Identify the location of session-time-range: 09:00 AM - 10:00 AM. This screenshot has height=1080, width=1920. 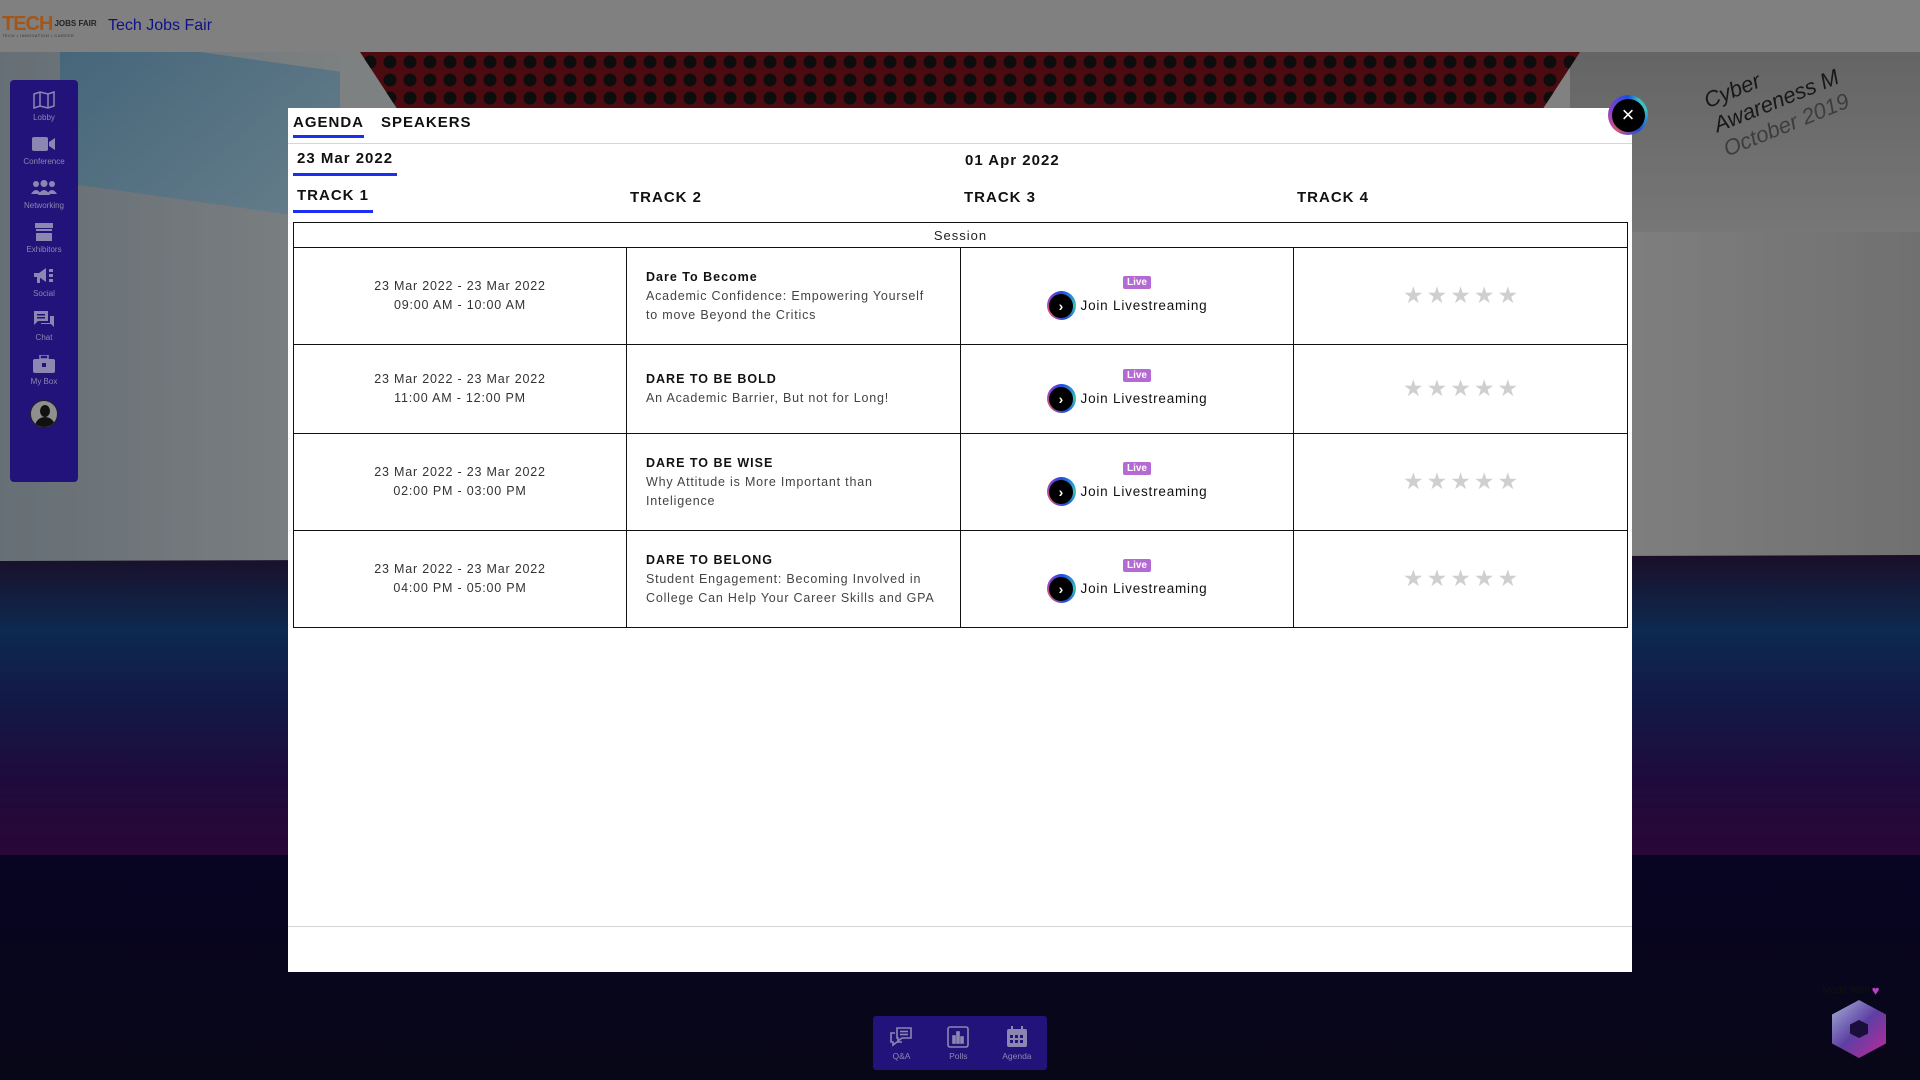
(460, 305).